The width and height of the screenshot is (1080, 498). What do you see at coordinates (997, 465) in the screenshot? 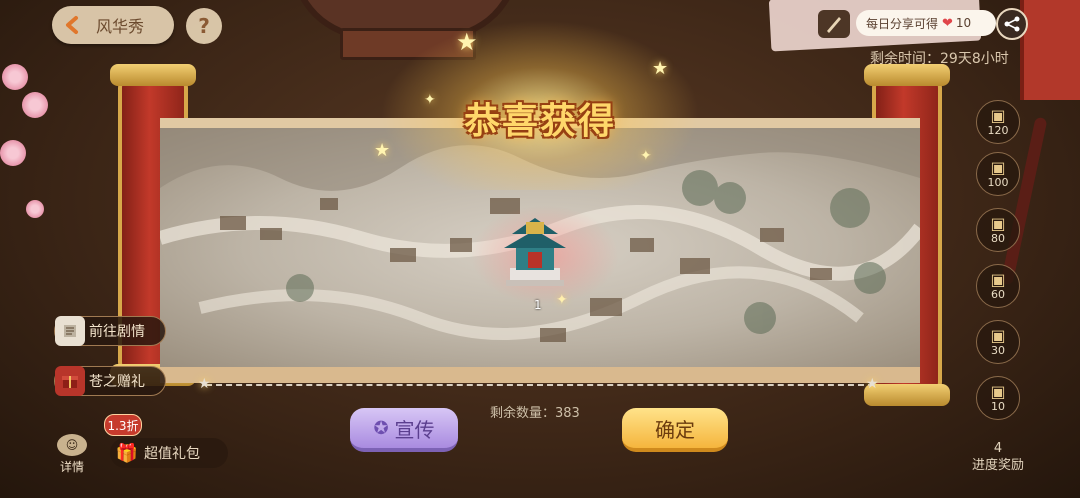
I see `progress-label-text: 进度奖励` at bounding box center [997, 465].